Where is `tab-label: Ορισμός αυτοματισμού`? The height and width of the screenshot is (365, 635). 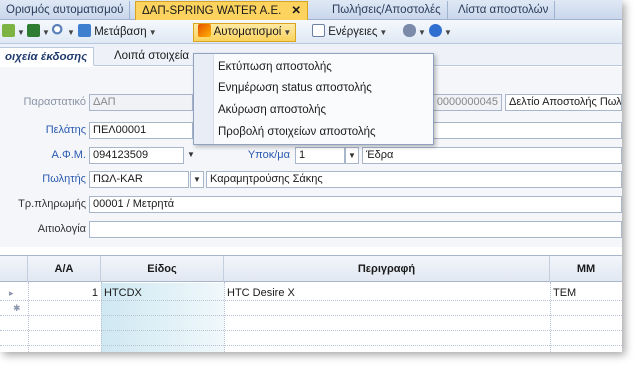
tab-label: Ορισμός αυτοματισμού is located at coordinates (65, 10).